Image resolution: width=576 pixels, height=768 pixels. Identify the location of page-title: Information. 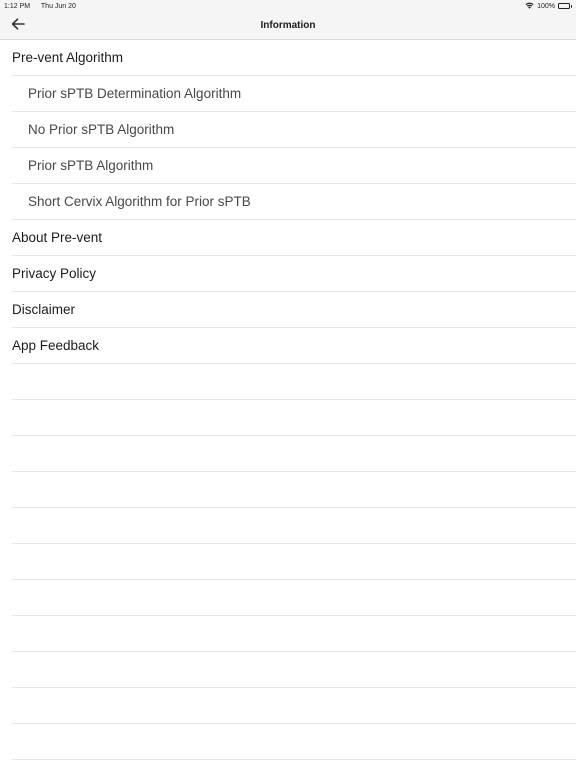
(288, 25).